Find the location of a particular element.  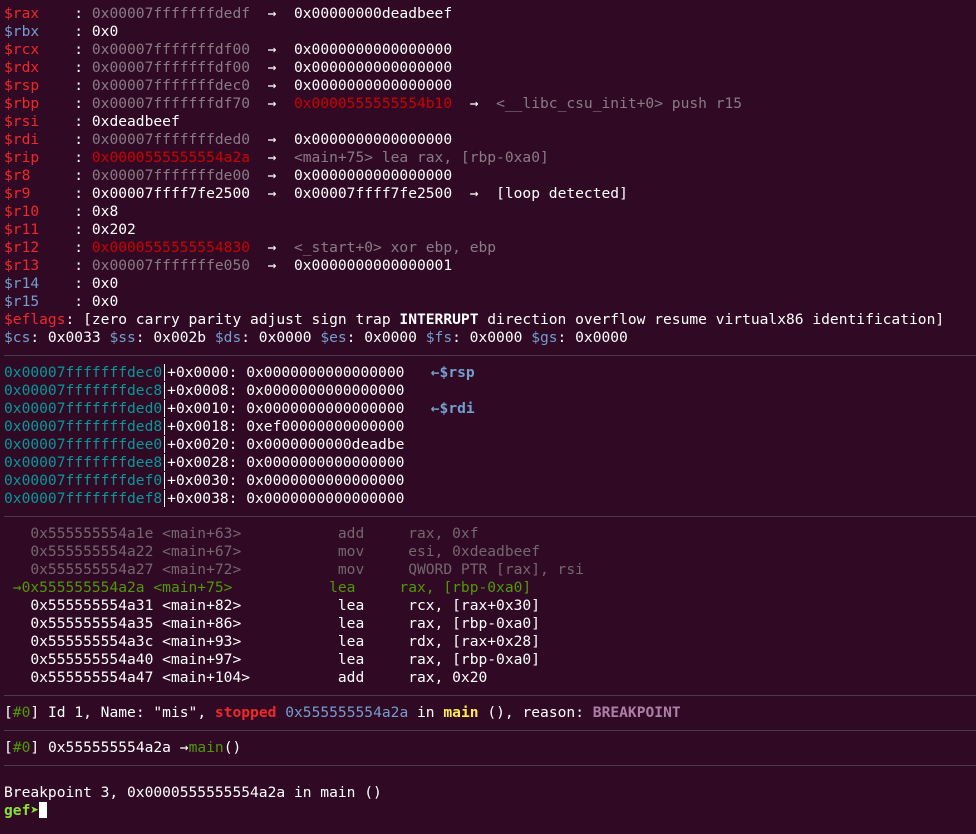

stack-value: 0x0000000000deadbe is located at coordinates (325, 444).